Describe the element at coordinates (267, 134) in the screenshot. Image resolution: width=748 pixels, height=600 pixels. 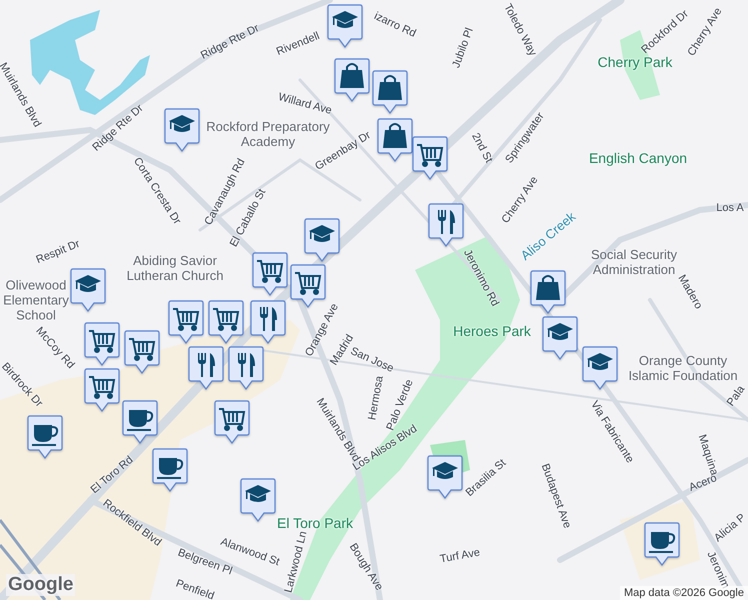
I see `place-label: Rockford Preparatory Academy` at that location.